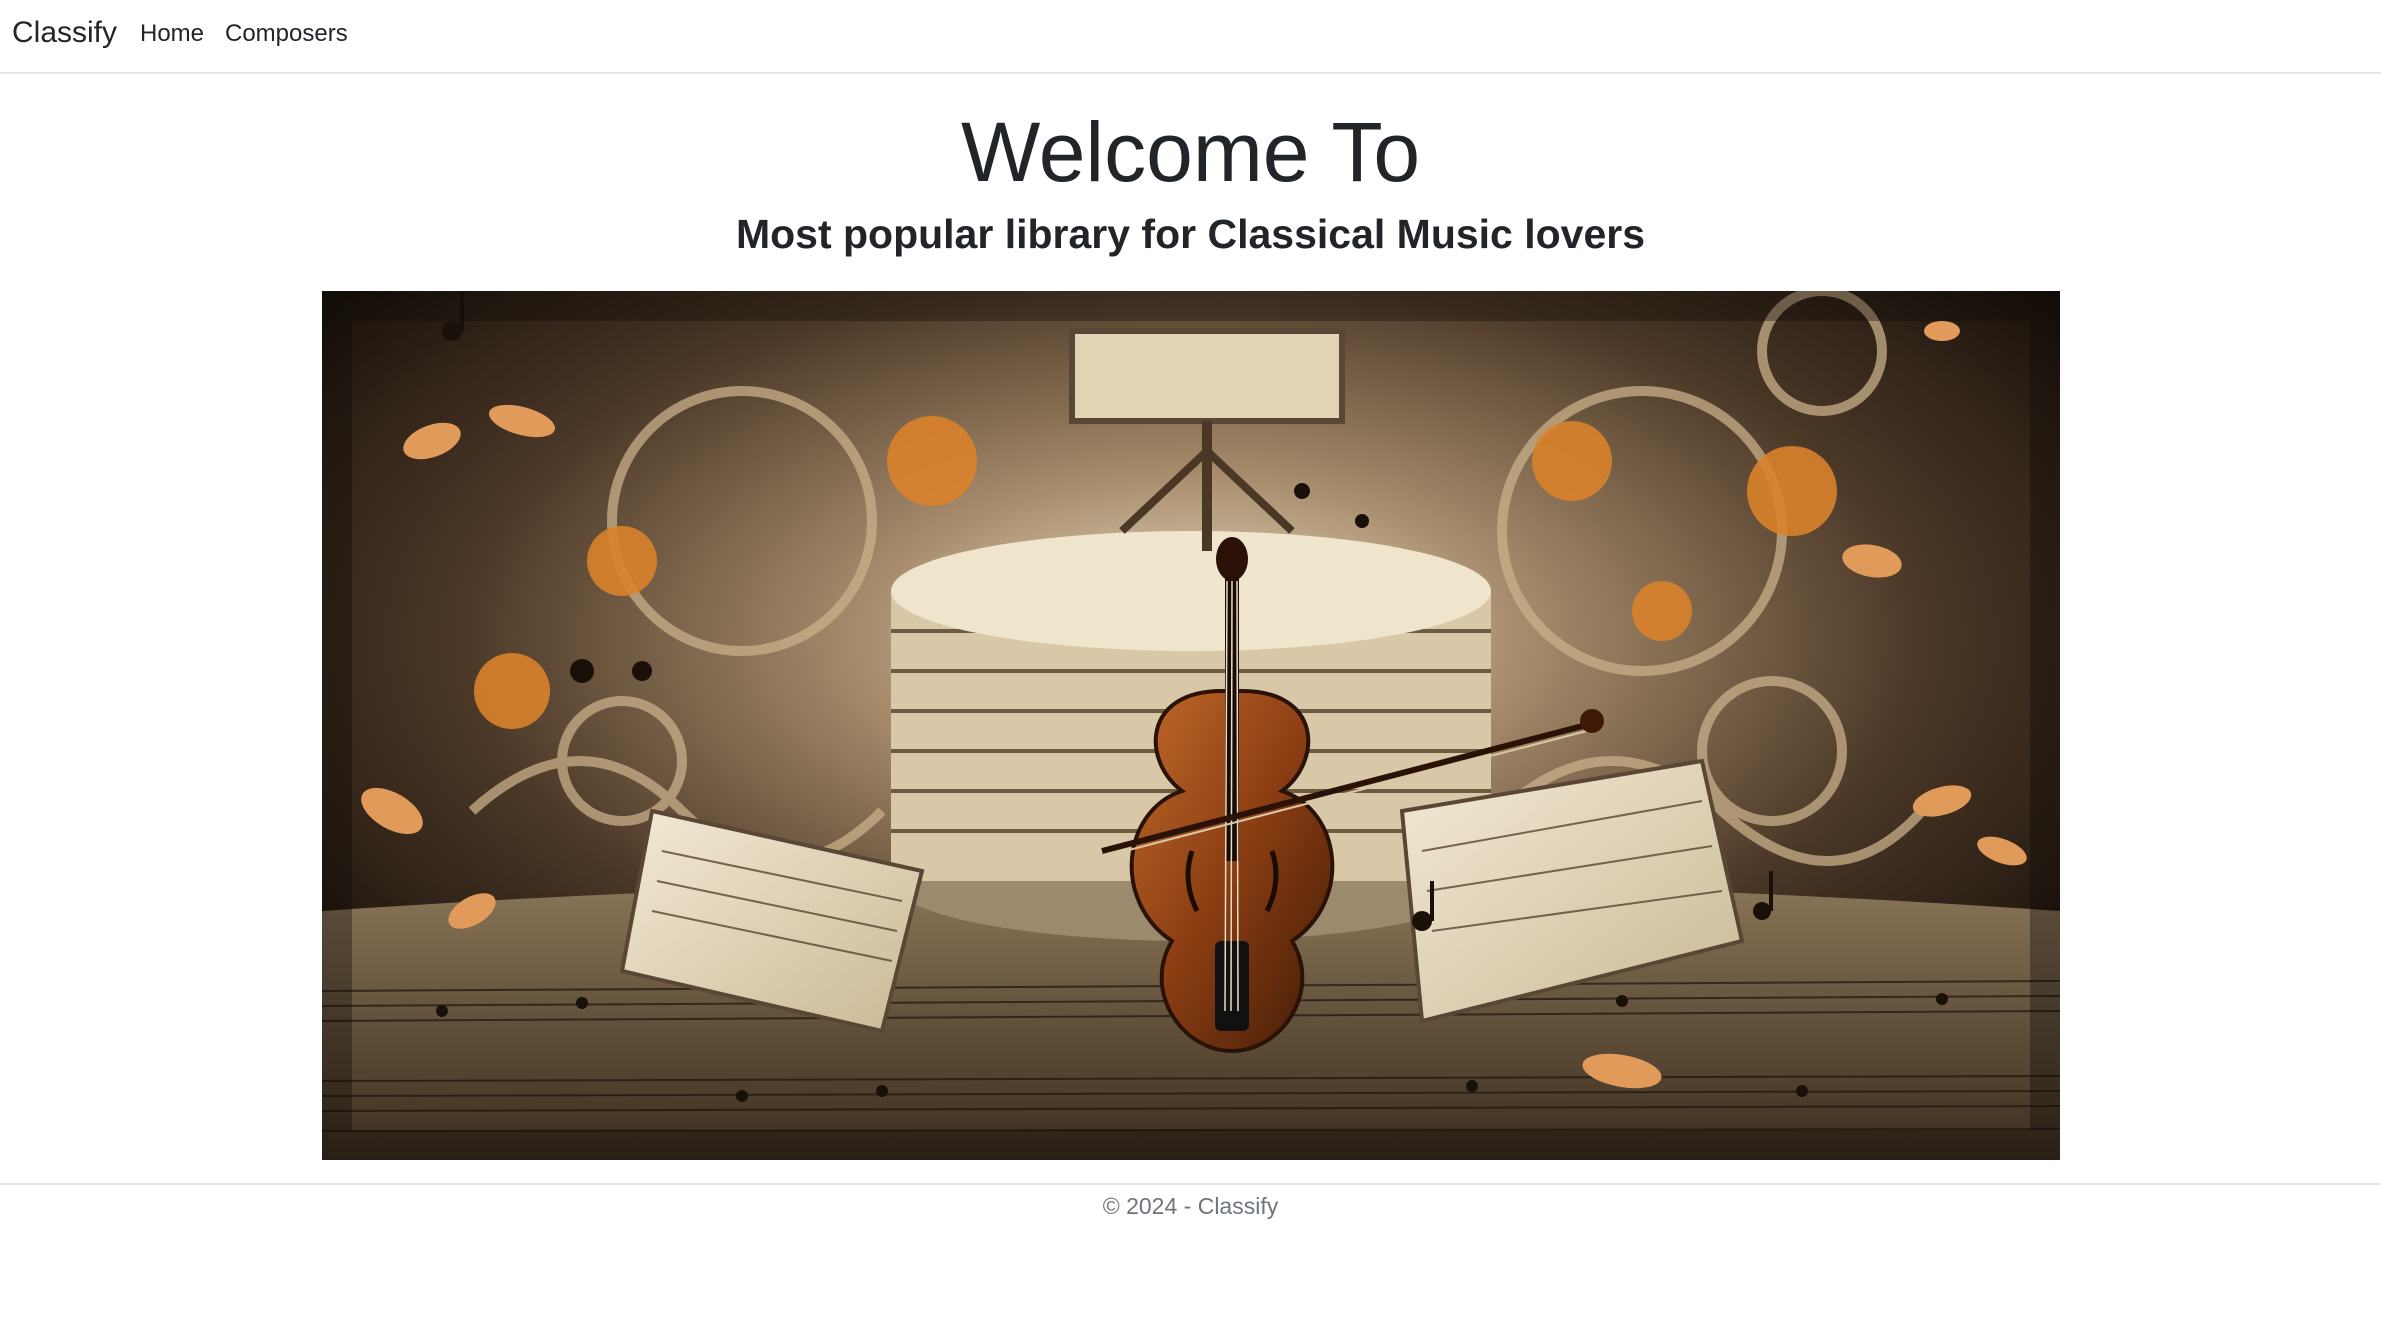 The width and height of the screenshot is (2381, 1335). Describe the element at coordinates (286, 34) in the screenshot. I see `nav-link-composers: Composers` at that location.